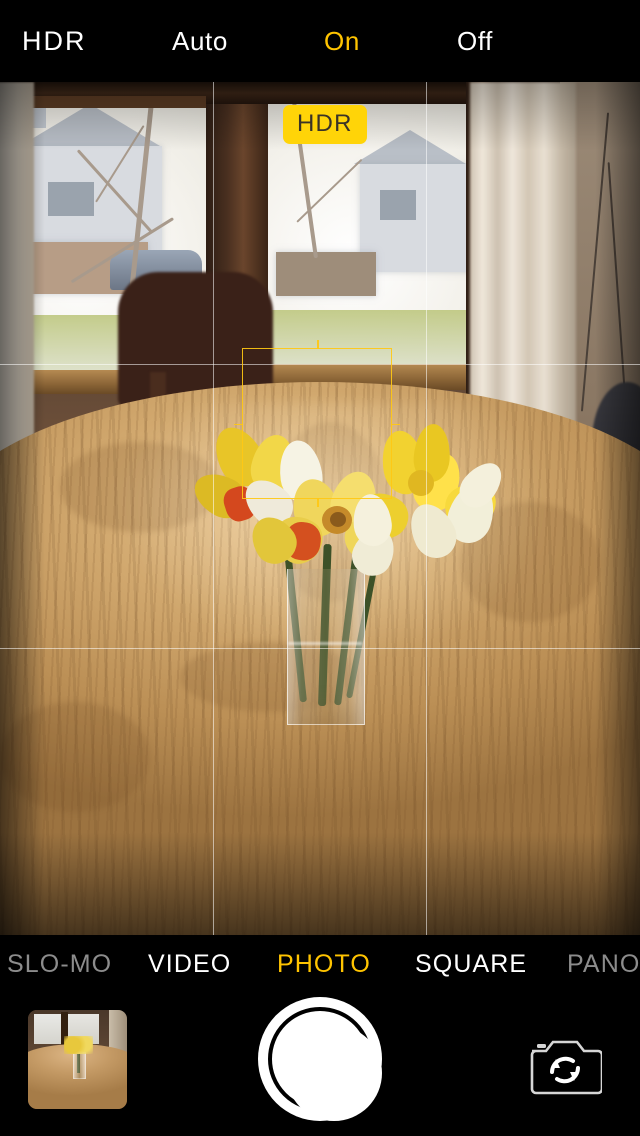 This screenshot has height=1136, width=640. What do you see at coordinates (318, 502) in the screenshot?
I see `focus-tick-bottom` at bounding box center [318, 502].